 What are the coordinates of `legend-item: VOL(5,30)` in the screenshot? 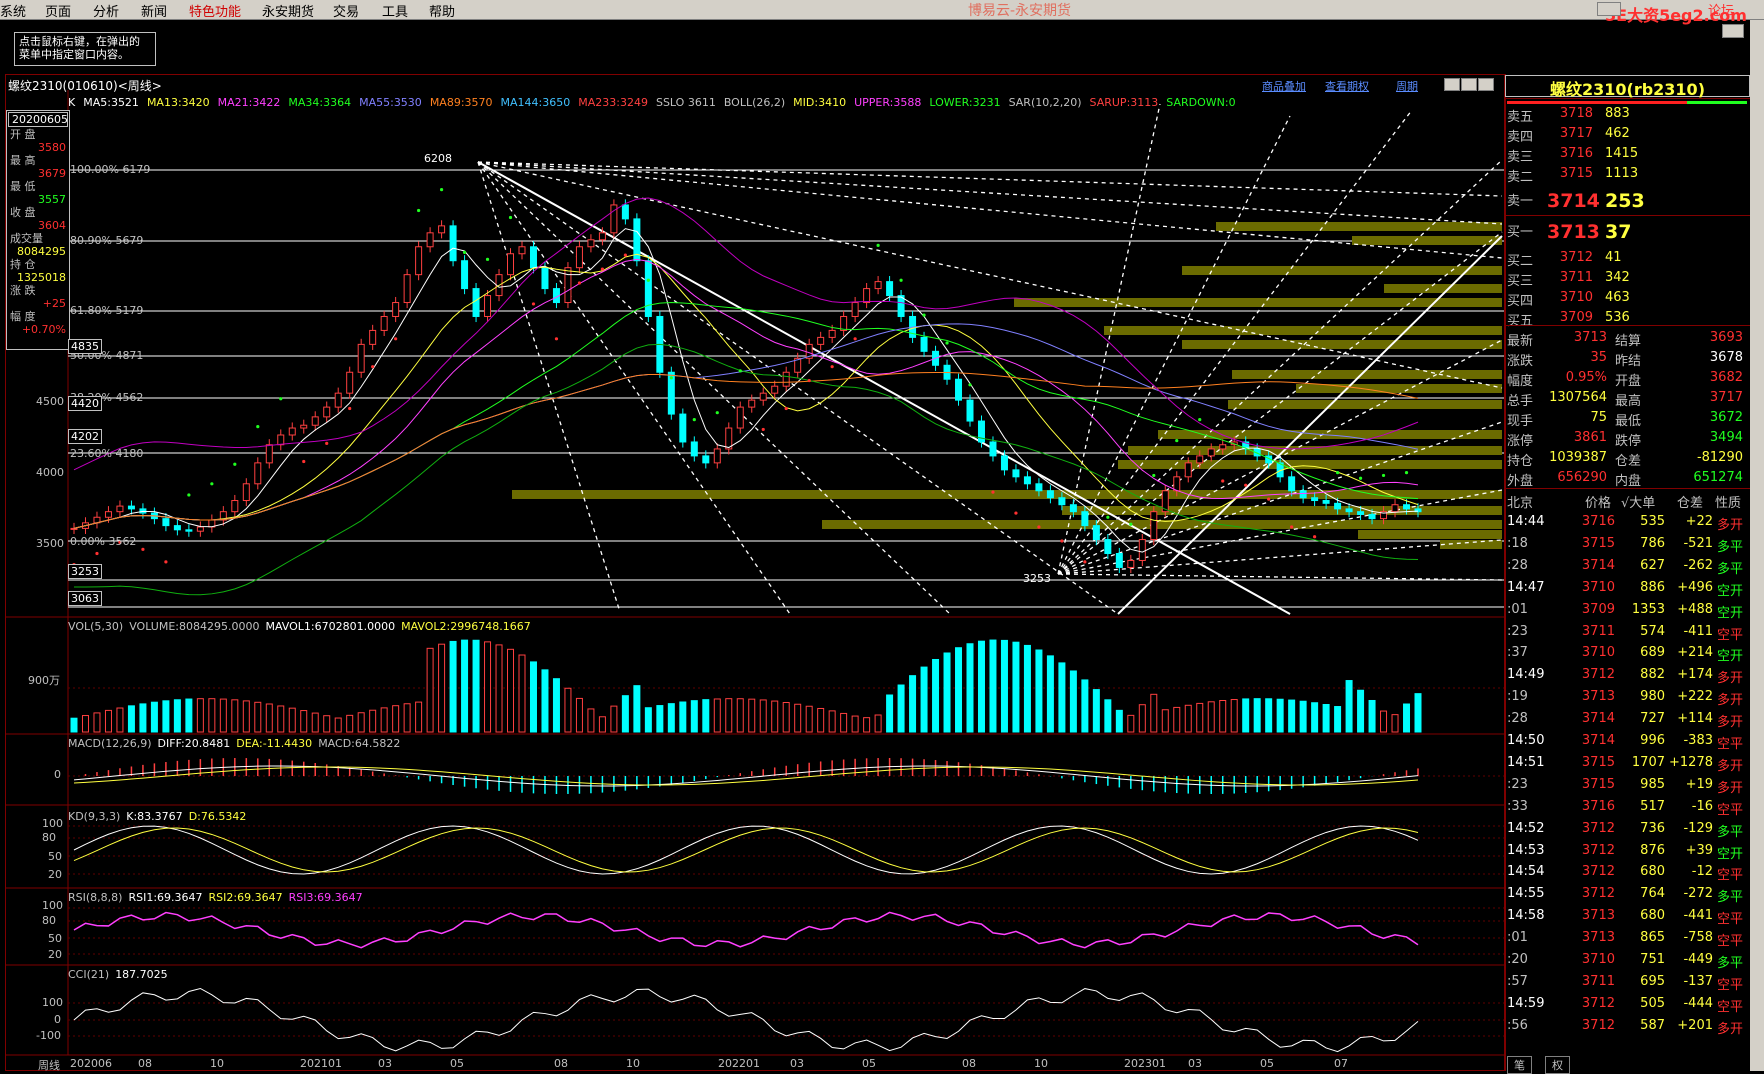 It's located at (96, 626).